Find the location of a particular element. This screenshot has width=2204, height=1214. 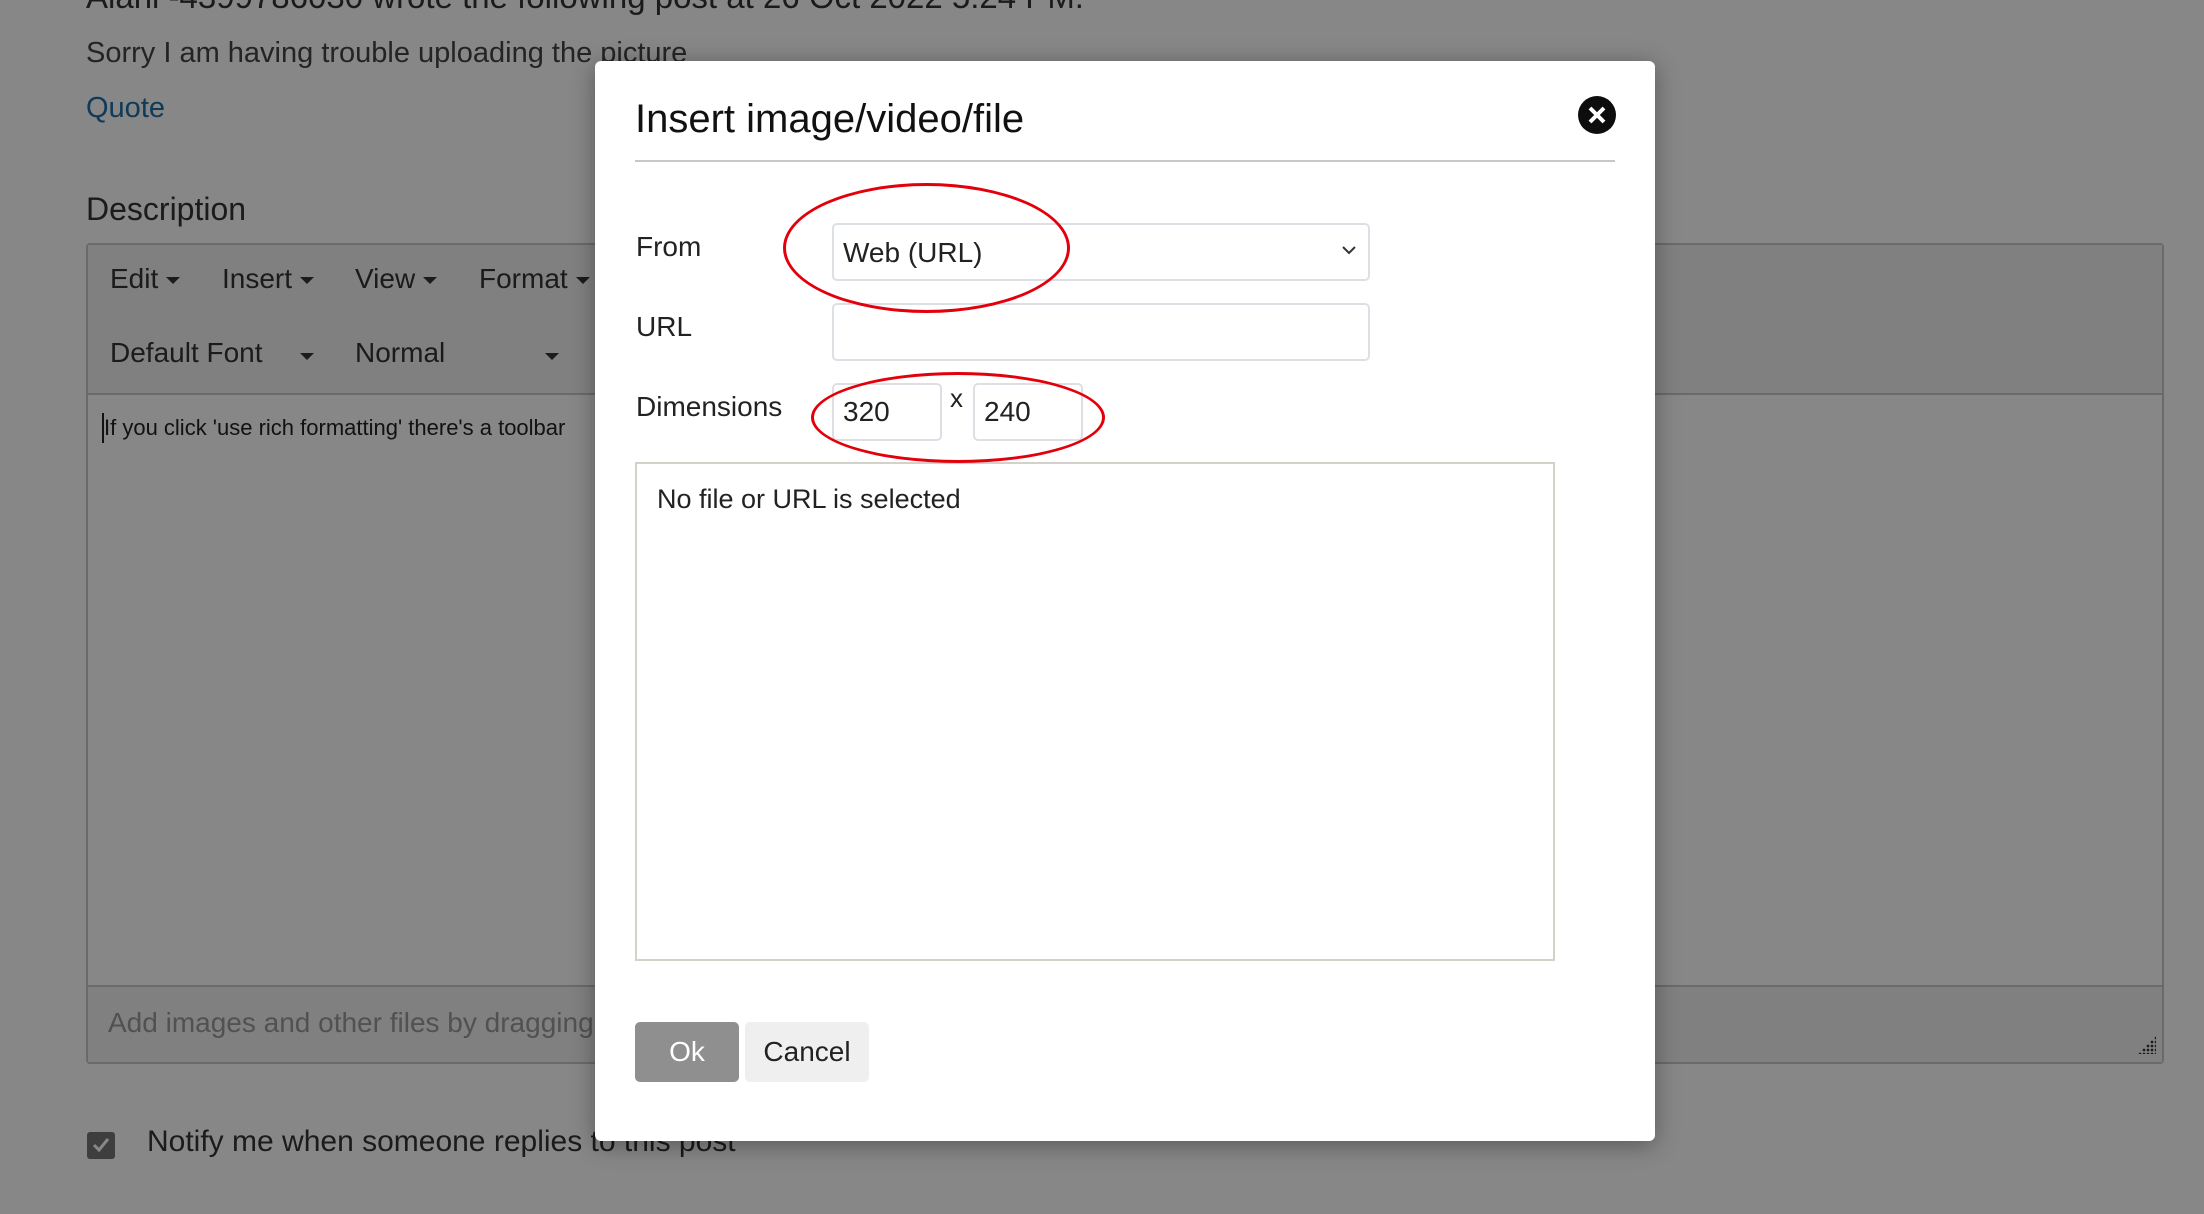

dialog-title: Insert image/video/file is located at coordinates (830, 119).